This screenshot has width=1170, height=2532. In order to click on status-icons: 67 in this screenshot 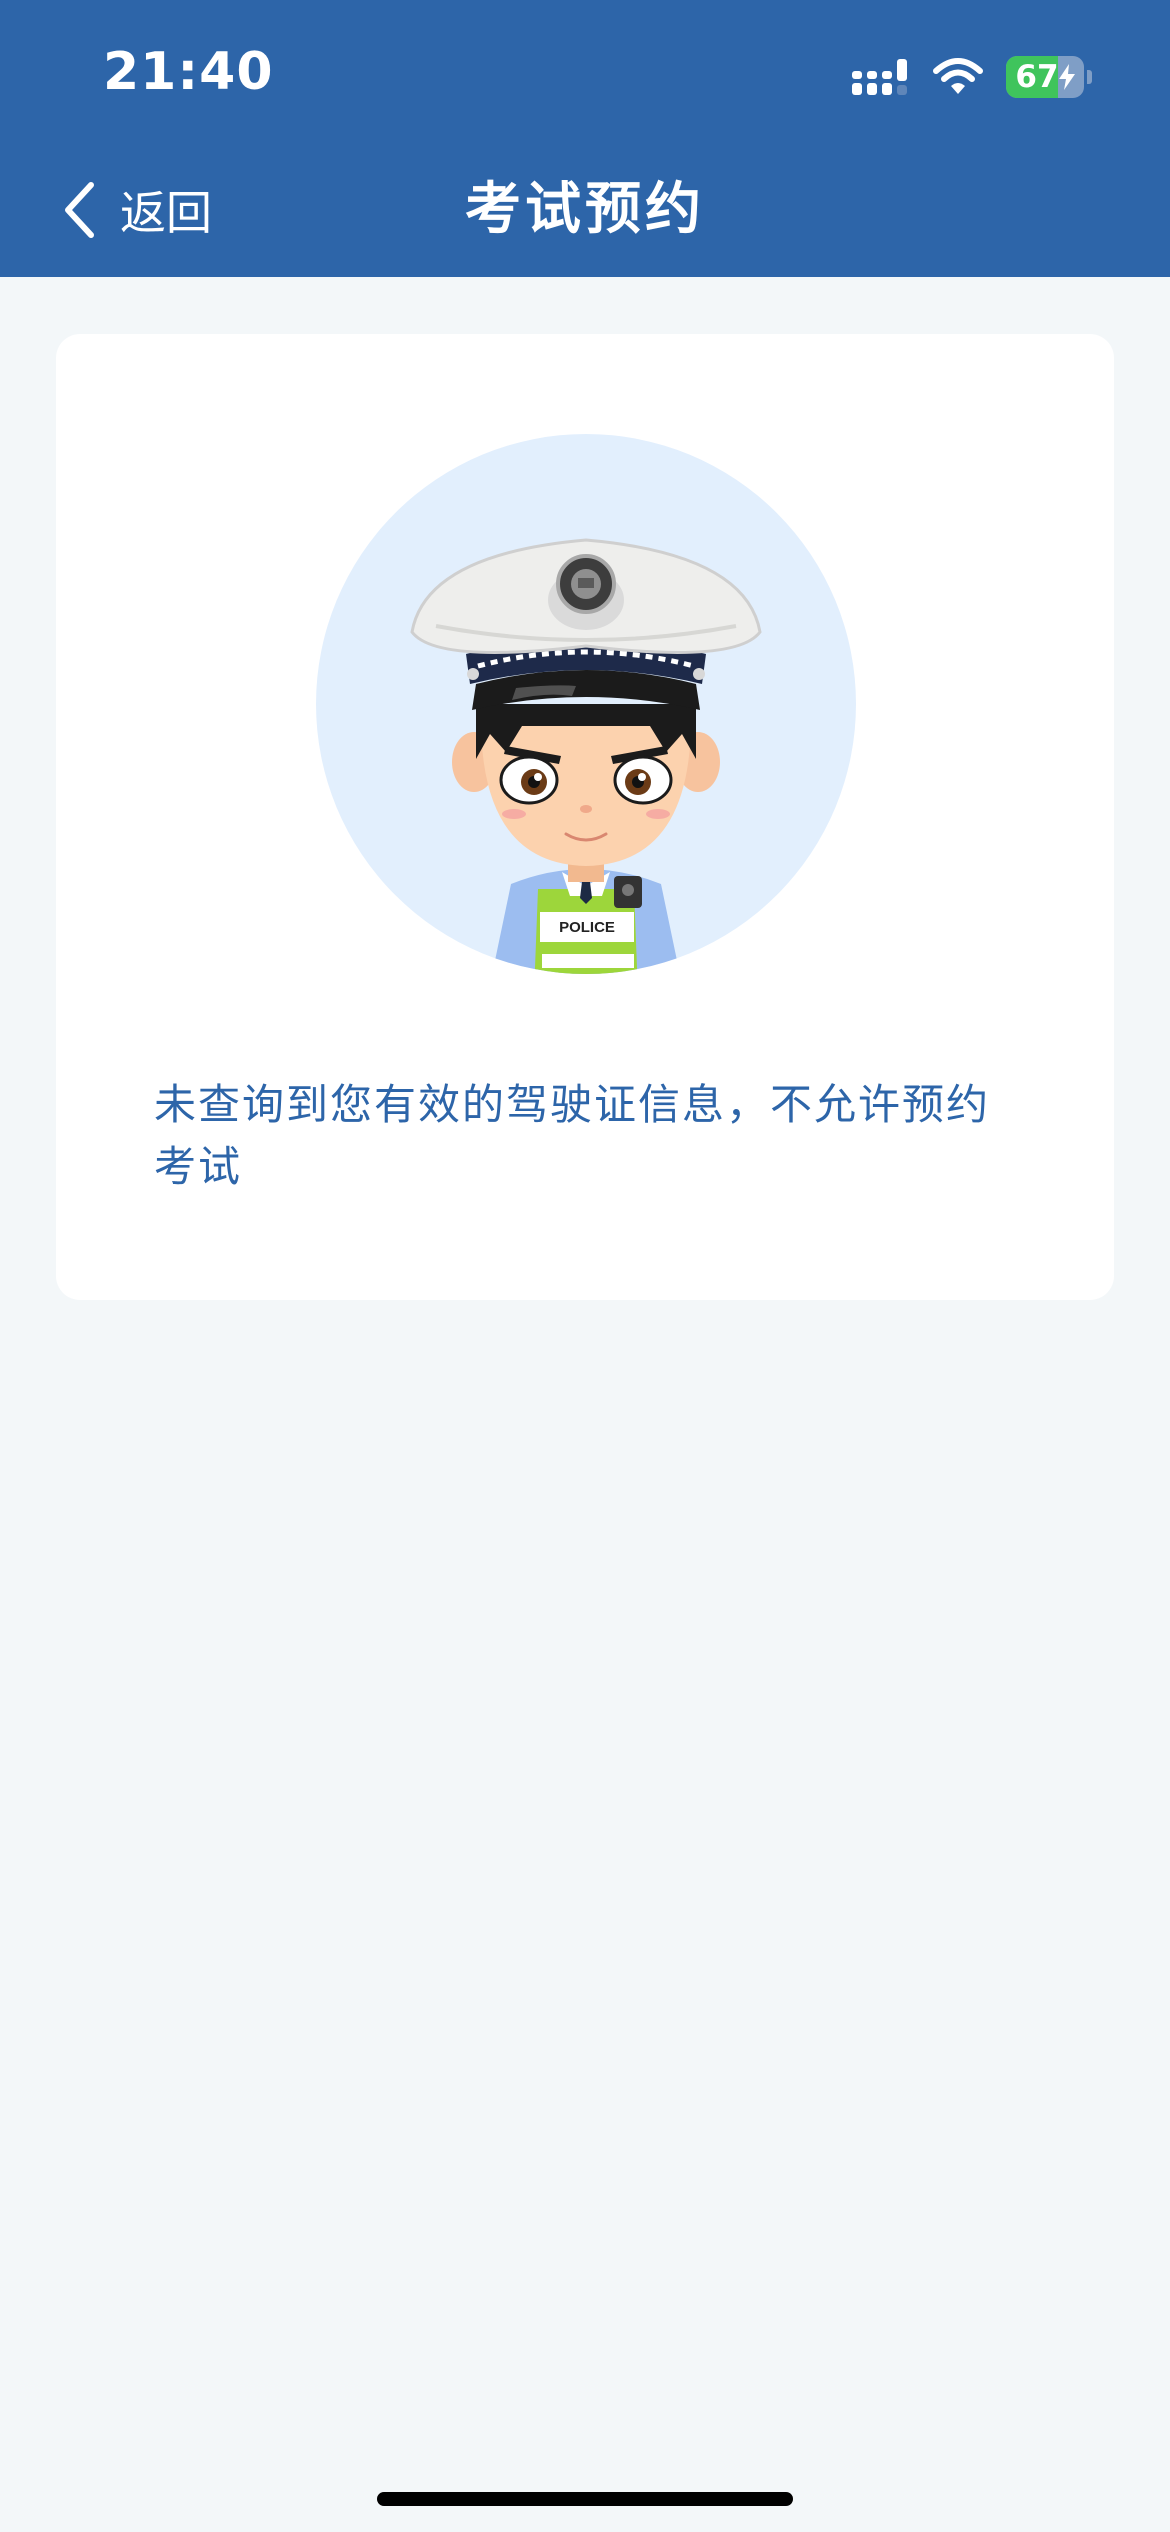, I will do `click(972, 77)`.